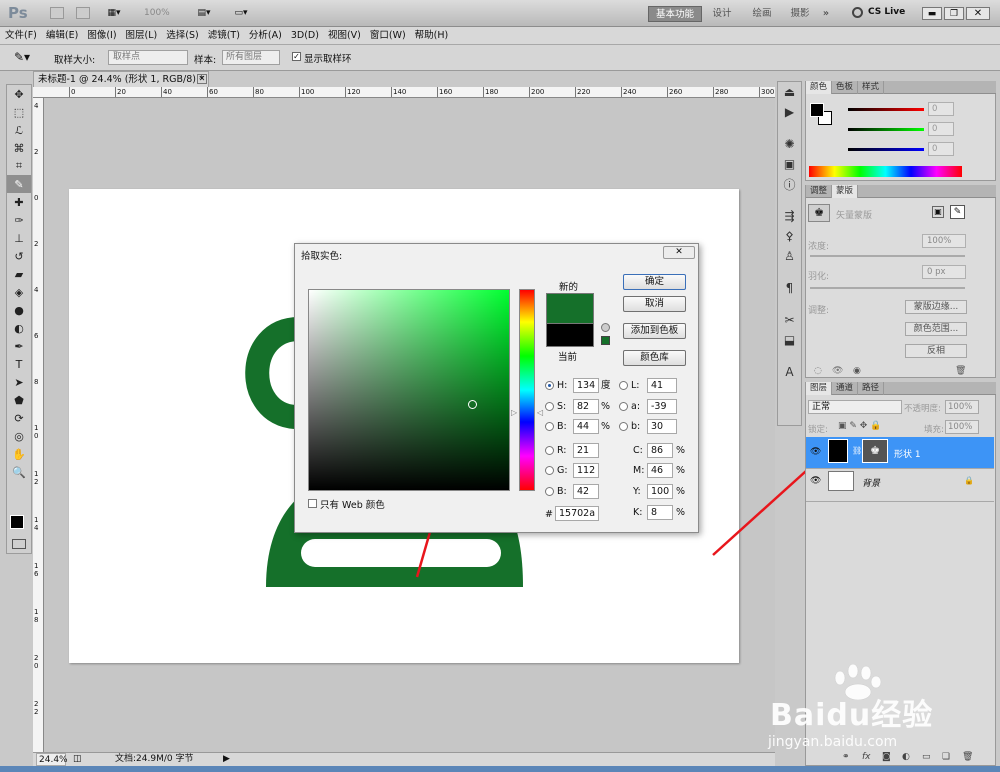 This screenshot has width=1000, height=772. What do you see at coordinates (957, 212) in the screenshot?
I see `add-vector-mask-button: ✎` at bounding box center [957, 212].